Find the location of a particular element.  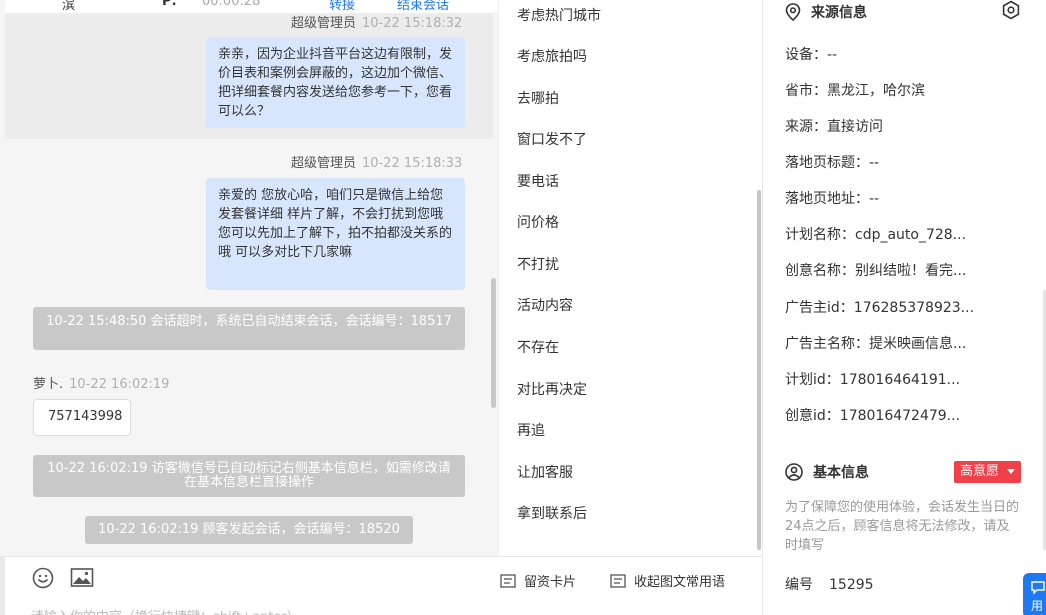

info-key: 创意id： is located at coordinates (812, 416).